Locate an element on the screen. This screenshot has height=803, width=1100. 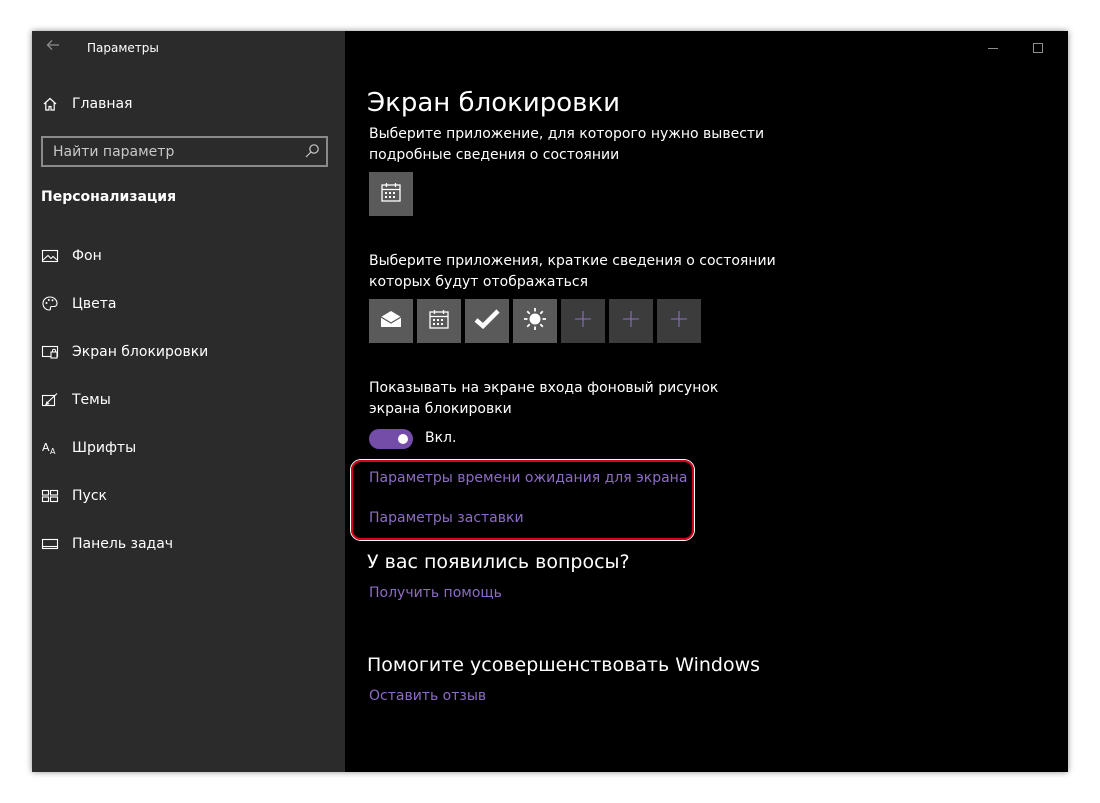
sidebar-item-label: Шрифты is located at coordinates (104, 448).